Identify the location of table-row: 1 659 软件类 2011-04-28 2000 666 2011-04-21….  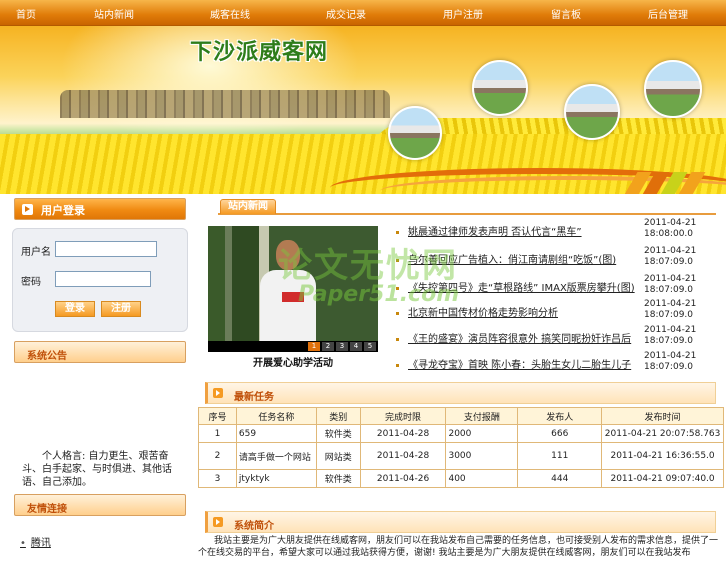
(461, 433).